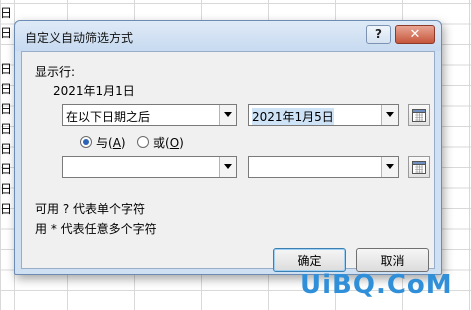  Describe the element at coordinates (96, 229) in the screenshot. I see `hint-multi-char: 用 * 代表任意多个字符` at that location.